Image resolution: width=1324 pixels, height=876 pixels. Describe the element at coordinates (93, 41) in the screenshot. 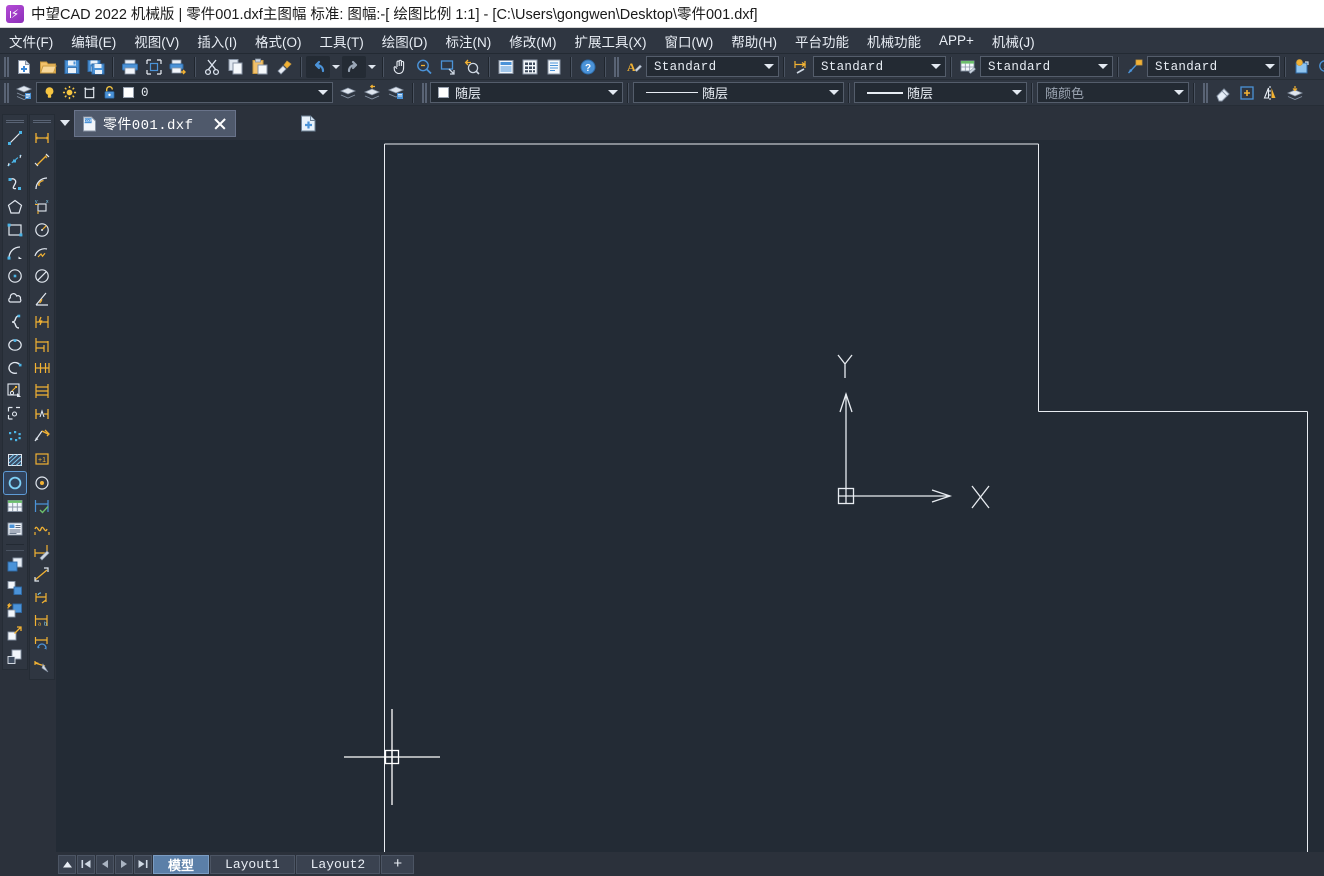

I see `menu-edit: 编辑(E)` at that location.